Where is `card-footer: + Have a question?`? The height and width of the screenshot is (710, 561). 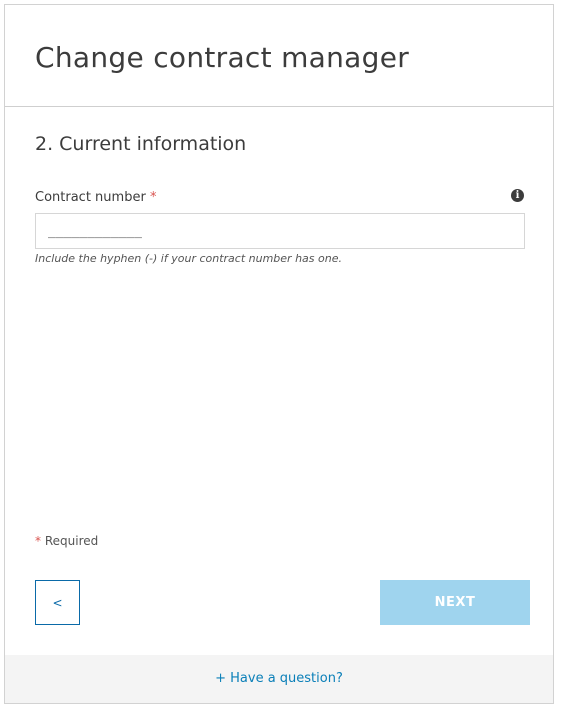
card-footer: + Have a question? is located at coordinates (279, 679).